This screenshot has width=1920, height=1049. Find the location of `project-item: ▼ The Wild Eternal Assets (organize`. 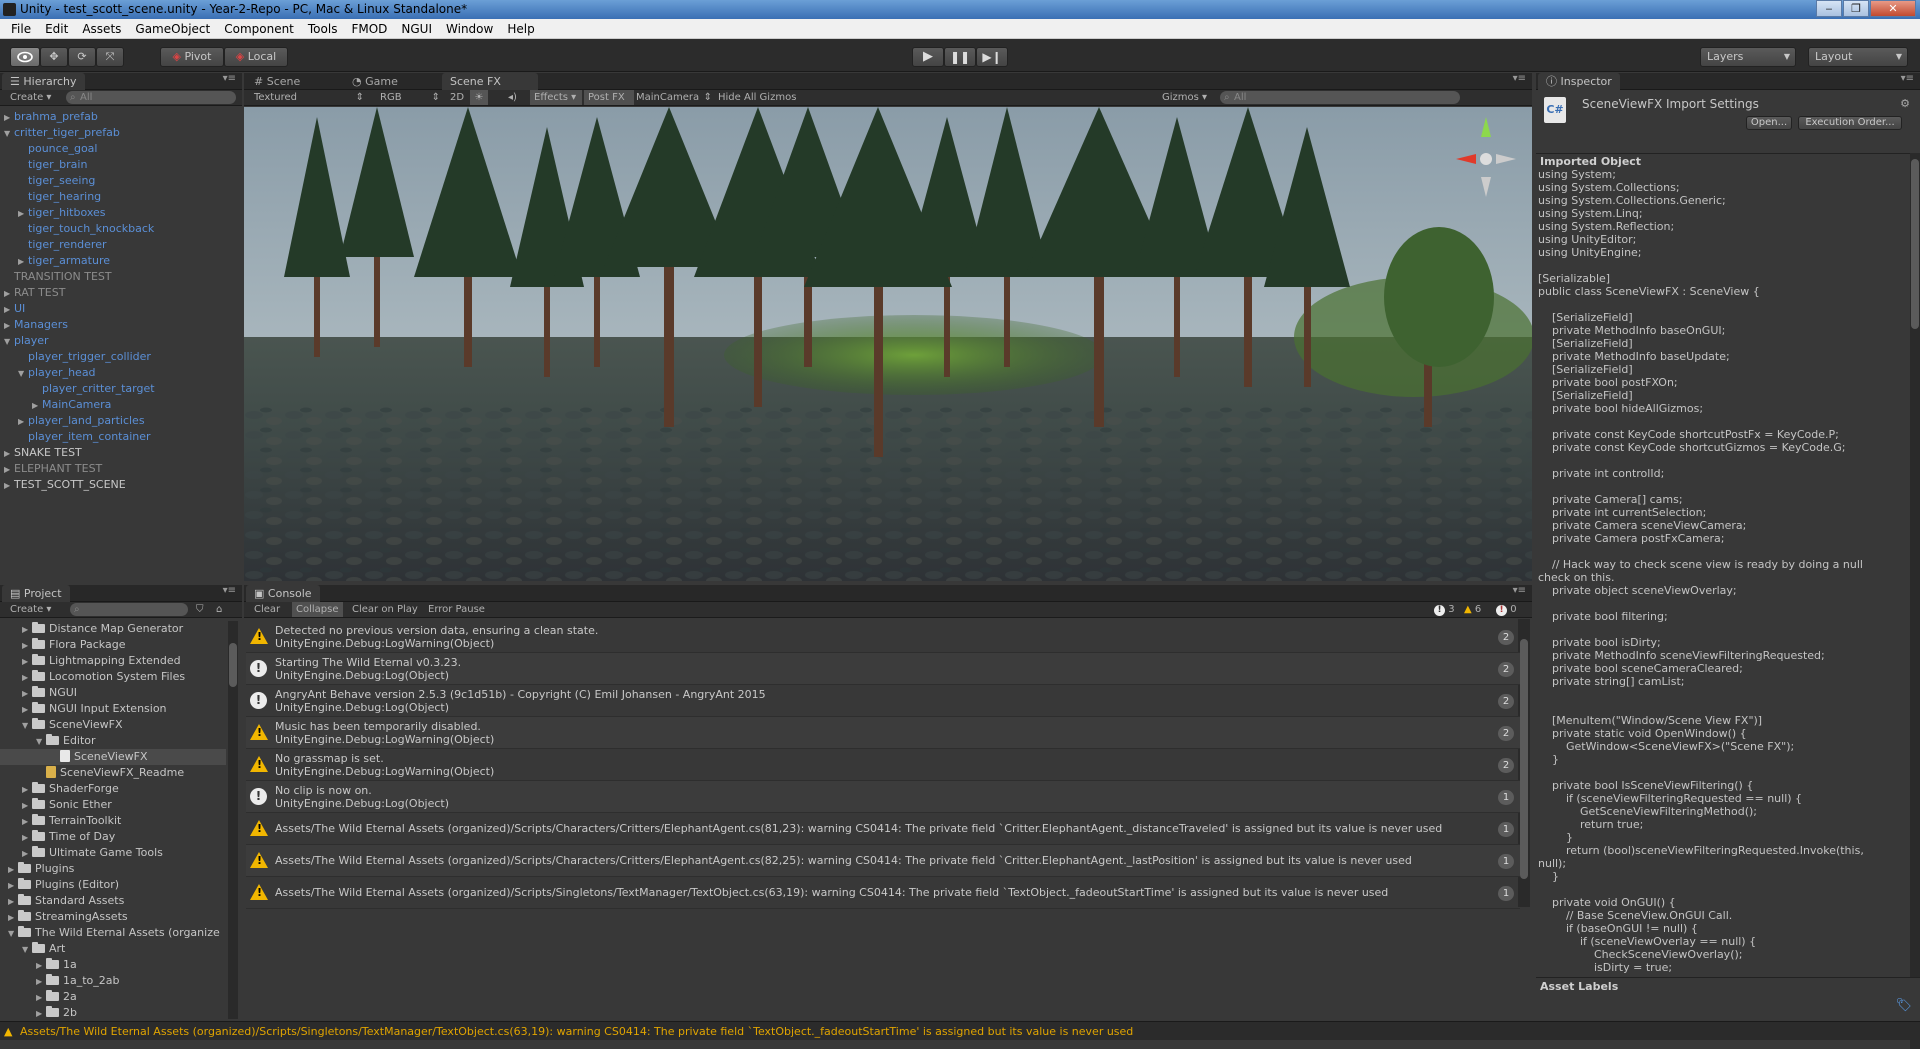

project-item: ▼ The Wild Eternal Assets (organize is located at coordinates (113, 933).